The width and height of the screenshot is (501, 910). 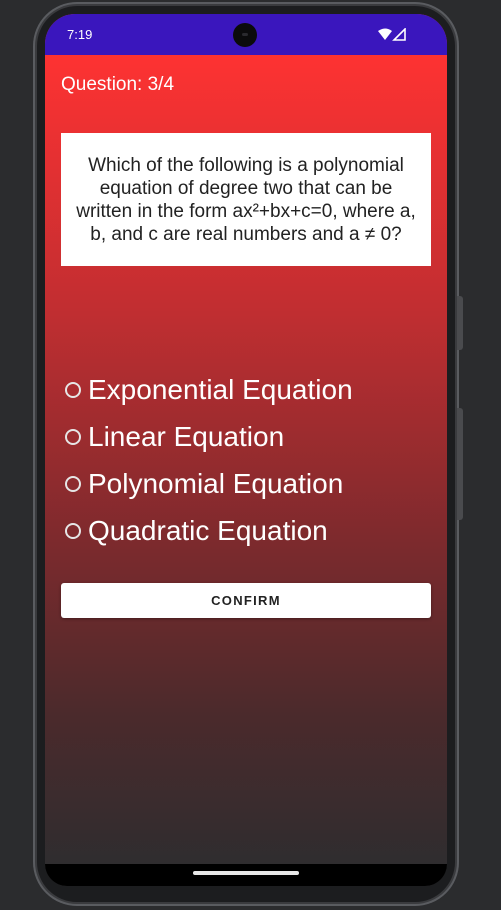 What do you see at coordinates (399, 34) in the screenshot?
I see `cellular-signal-icon` at bounding box center [399, 34].